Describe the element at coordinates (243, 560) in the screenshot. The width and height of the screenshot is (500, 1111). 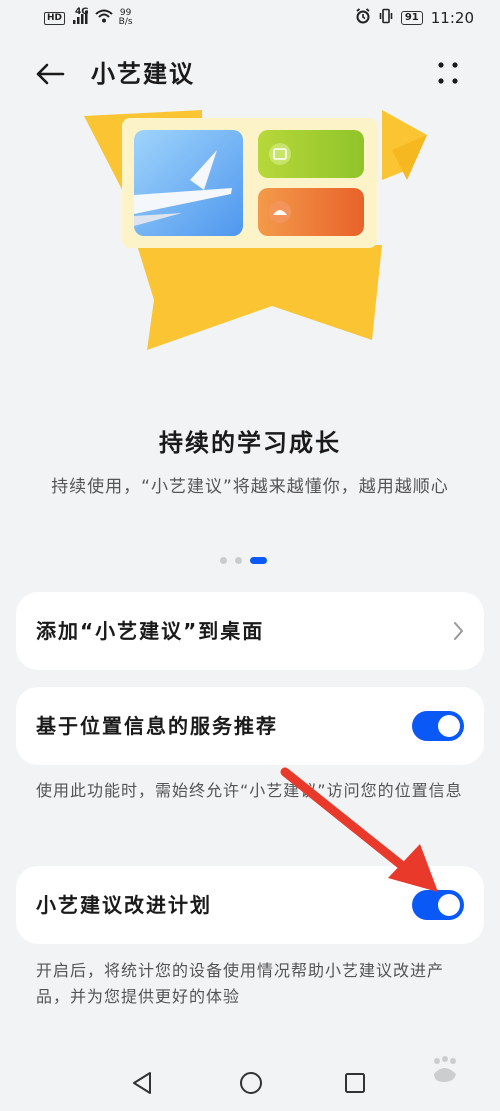
I see `page-indicator` at that location.